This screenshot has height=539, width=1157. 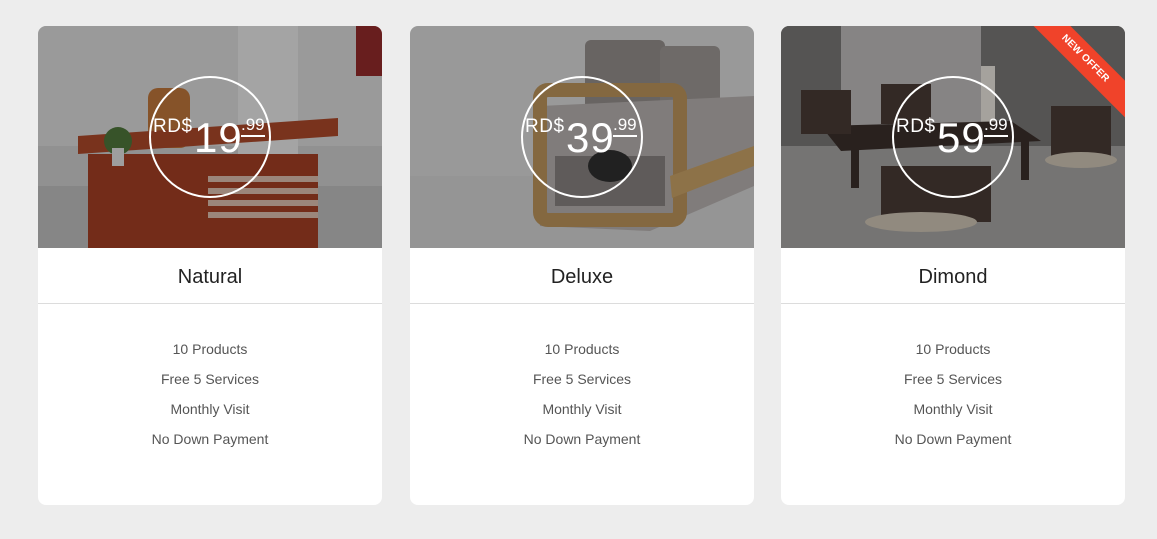 I want to click on plan-image-dining-set: RD$ 59 .99 NEW OFFER, so click(x=953, y=137).